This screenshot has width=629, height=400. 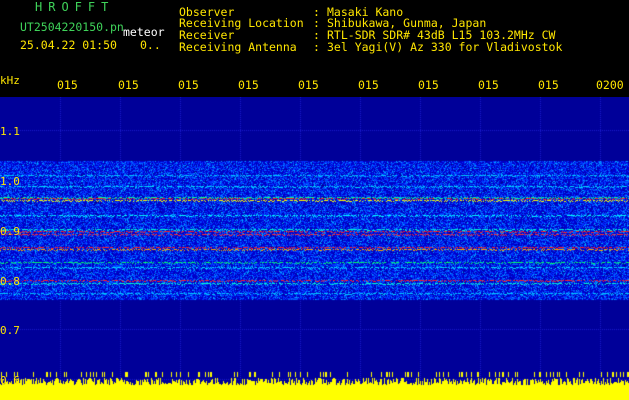 I want to click on antenna-label: Receiving Antenna, so click(x=238, y=47).